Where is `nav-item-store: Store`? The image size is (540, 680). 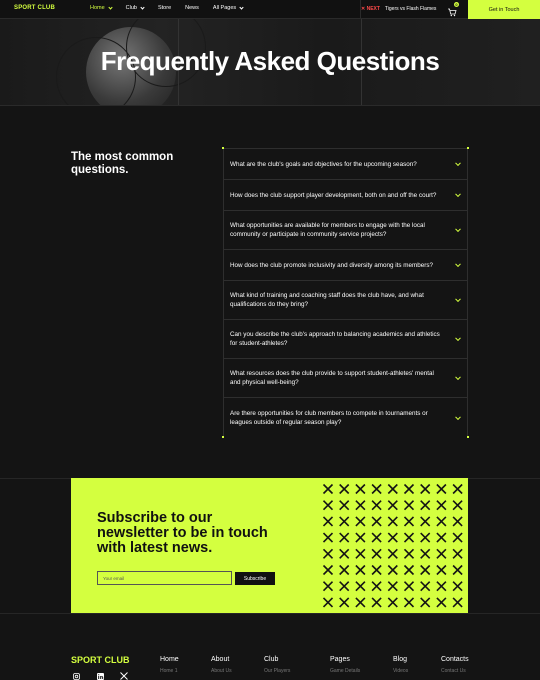 nav-item-store: Store is located at coordinates (164, 8).